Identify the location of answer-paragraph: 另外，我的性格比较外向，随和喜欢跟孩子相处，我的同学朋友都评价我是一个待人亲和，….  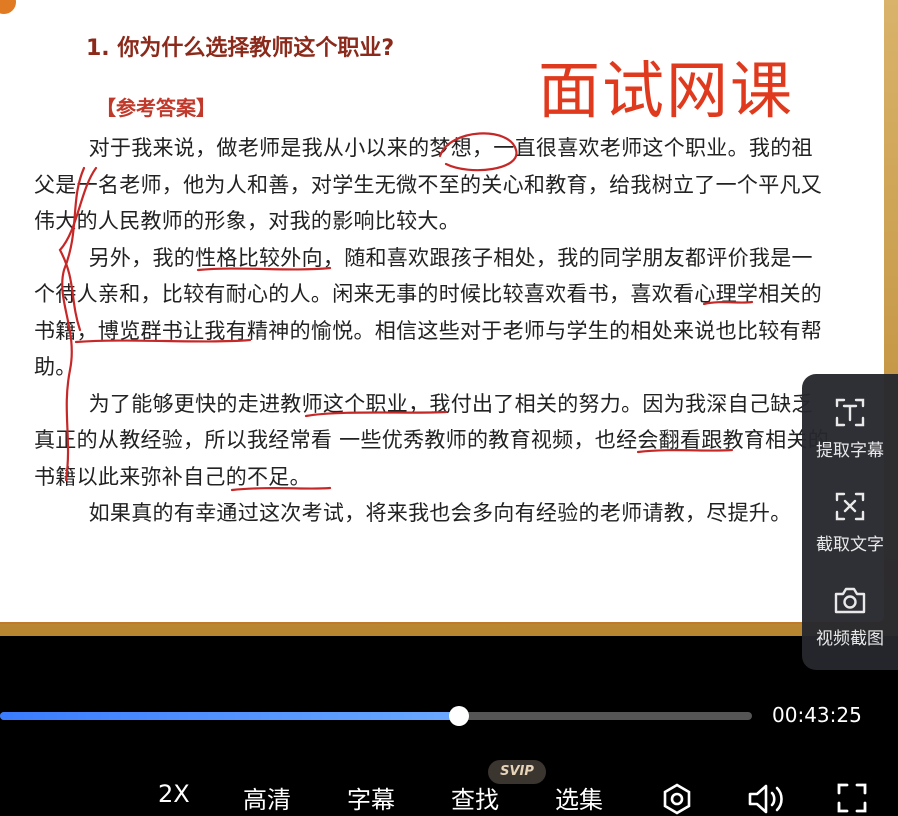
(428, 312).